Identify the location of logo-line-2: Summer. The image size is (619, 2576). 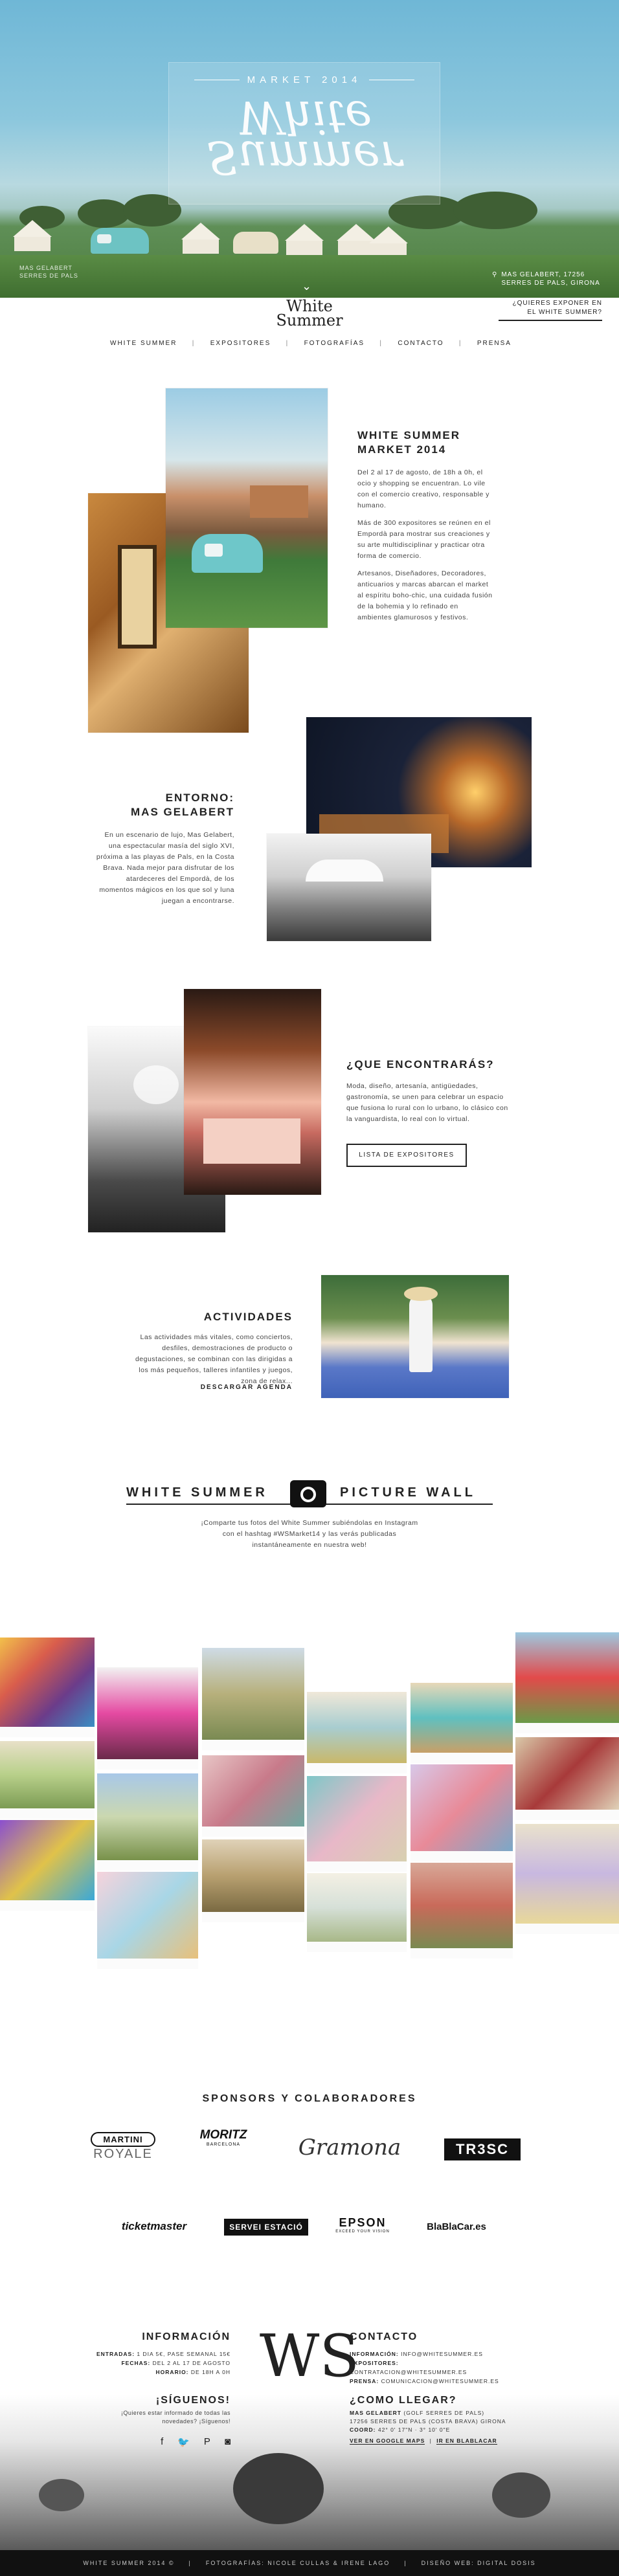
(309, 320).